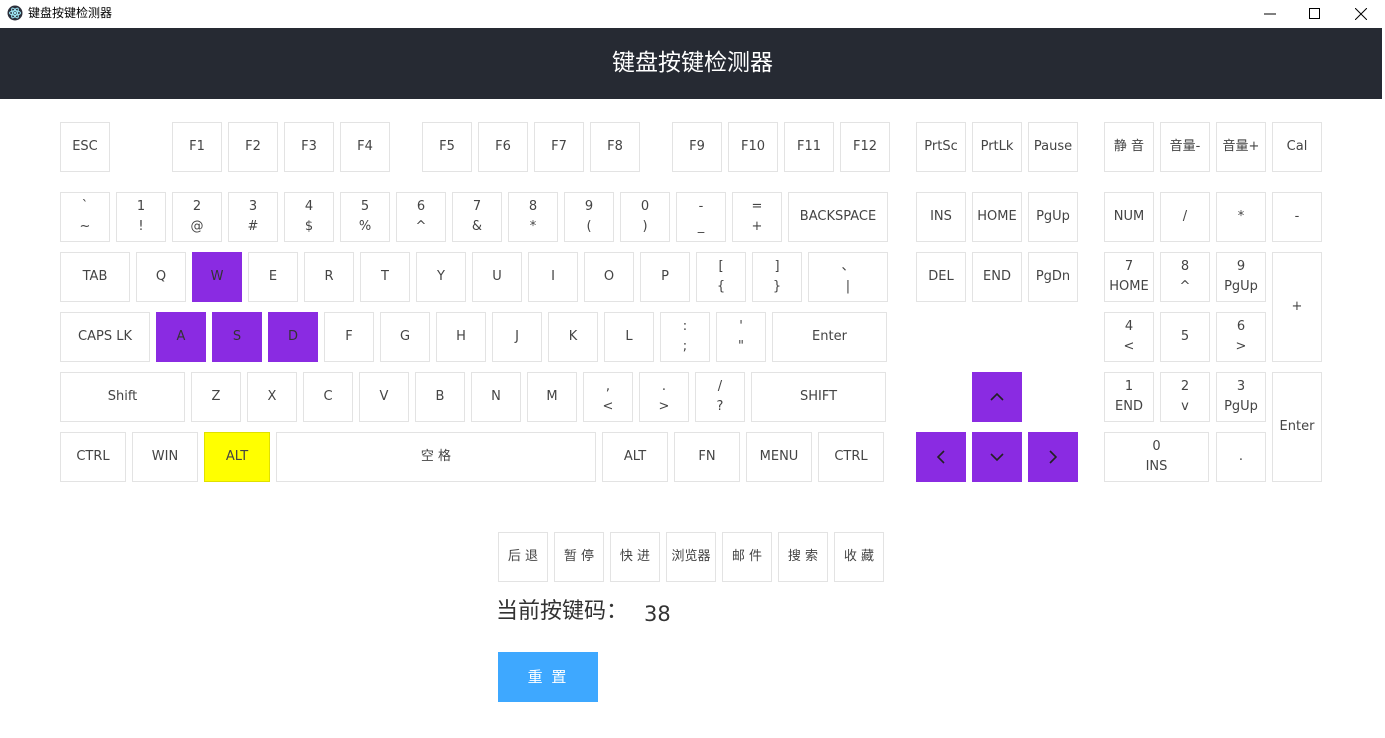  What do you see at coordinates (997, 457) in the screenshot?
I see `key-arrow-down` at bounding box center [997, 457].